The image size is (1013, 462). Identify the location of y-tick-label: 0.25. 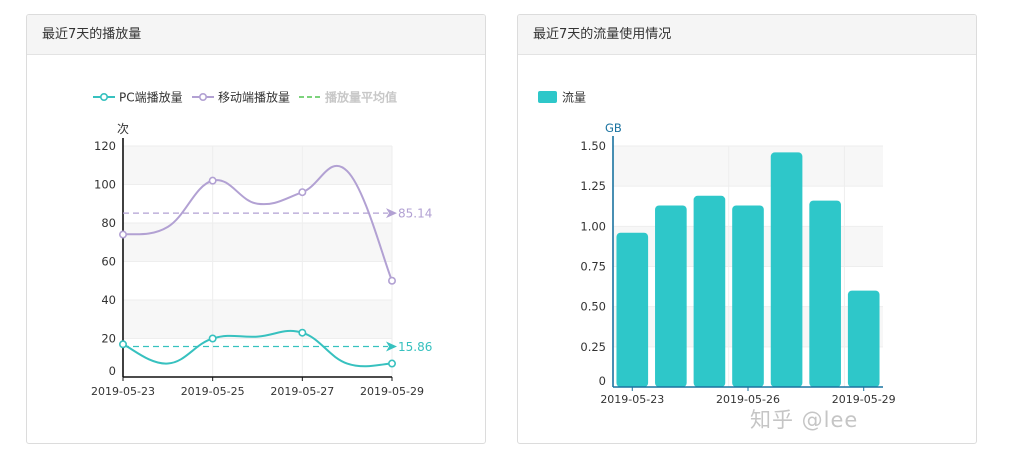
(593, 347).